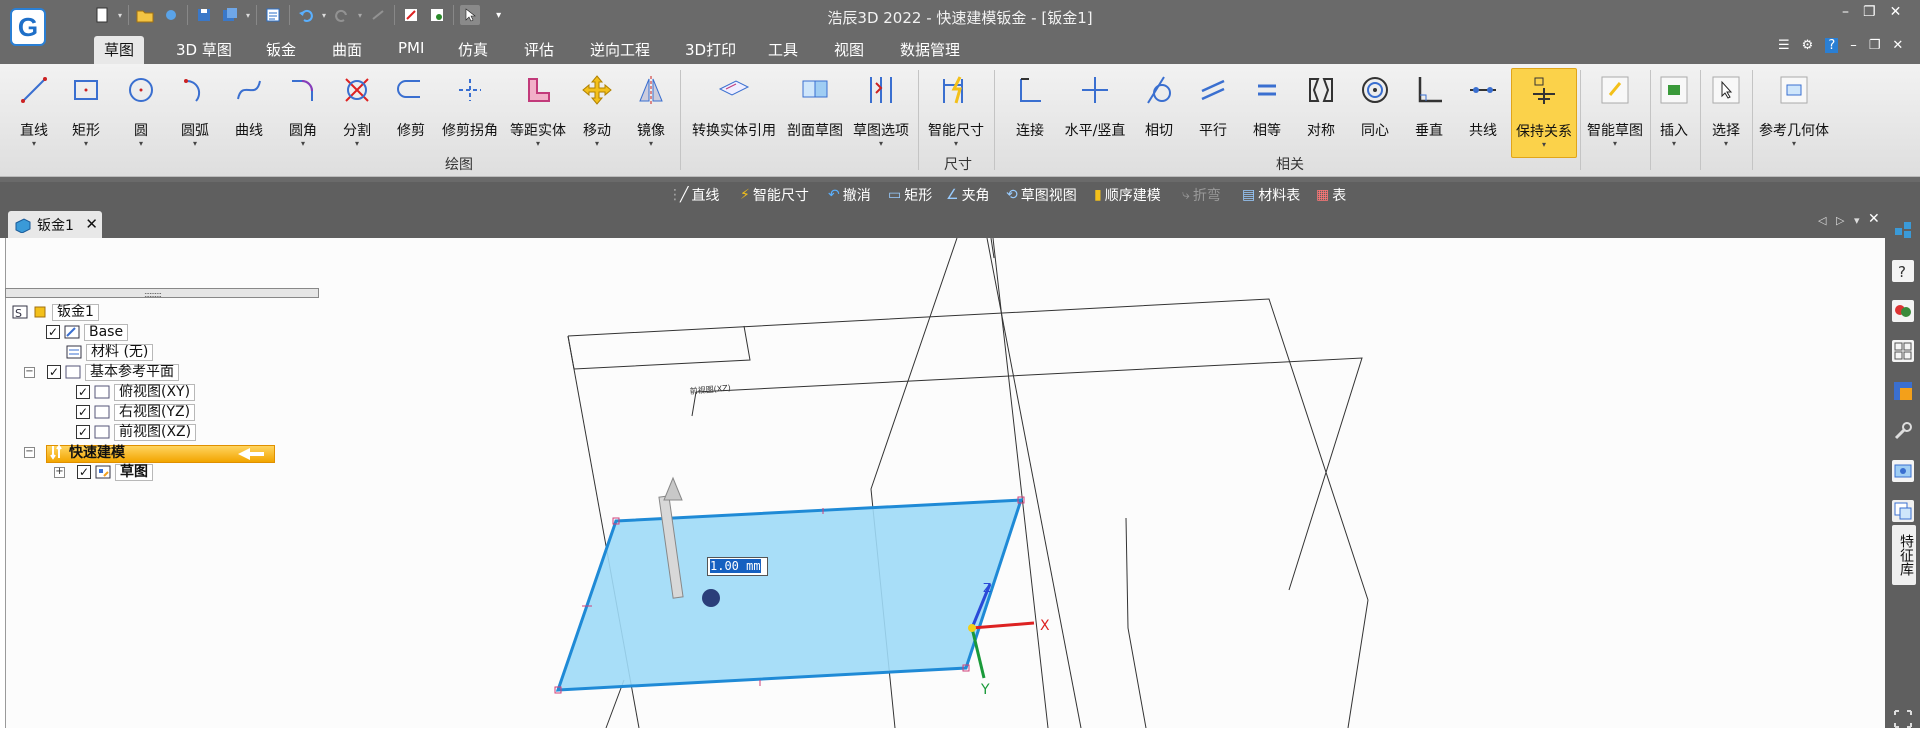  Describe the element at coordinates (136, 392) in the screenshot. I see `tree-item-plane-xy: ✓ 俯视图(XY)` at that location.